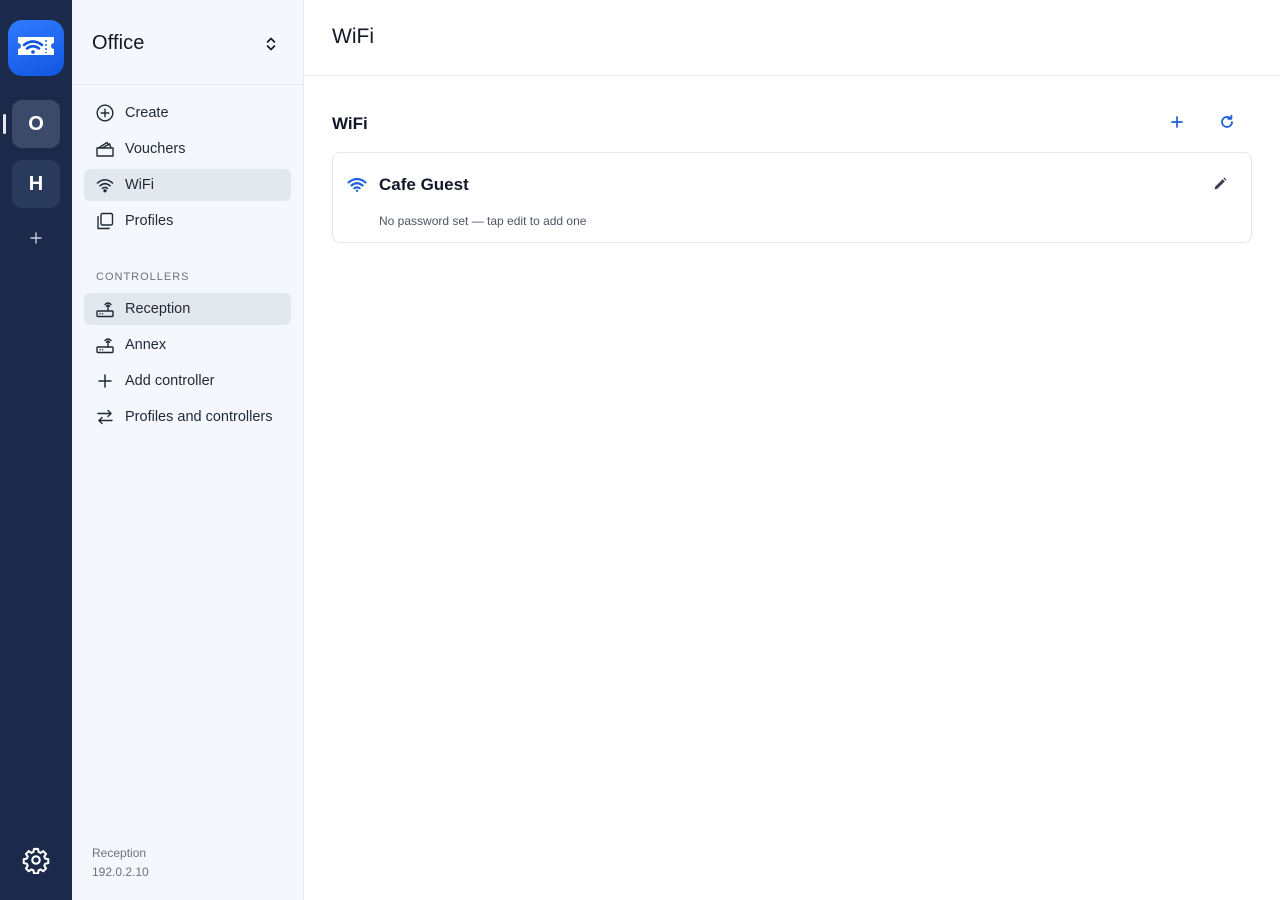  What do you see at coordinates (36, 450) in the screenshot?
I see `workspace-rail: O H` at bounding box center [36, 450].